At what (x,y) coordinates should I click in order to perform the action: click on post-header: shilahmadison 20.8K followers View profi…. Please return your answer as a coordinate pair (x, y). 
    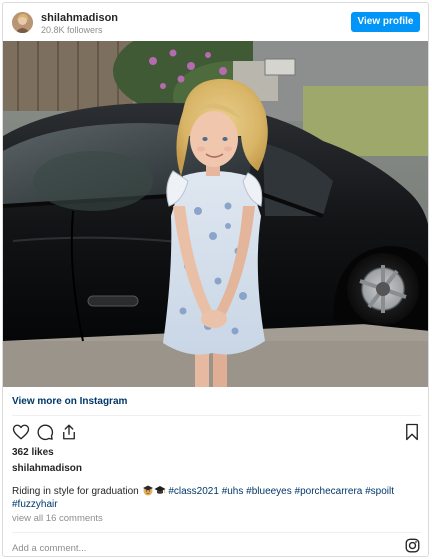
    Looking at the image, I should click on (215, 22).